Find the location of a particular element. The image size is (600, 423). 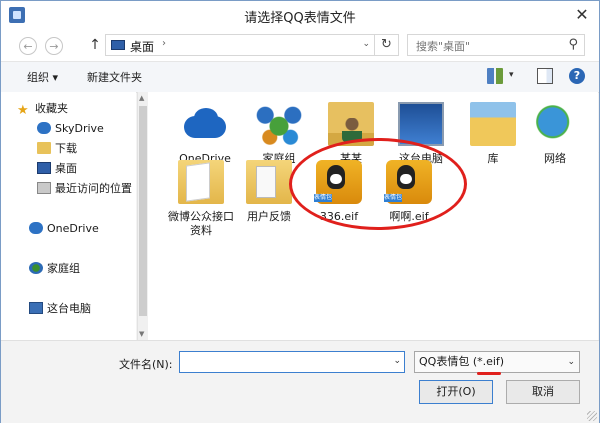

up-button: ↑ is located at coordinates (95, 45).